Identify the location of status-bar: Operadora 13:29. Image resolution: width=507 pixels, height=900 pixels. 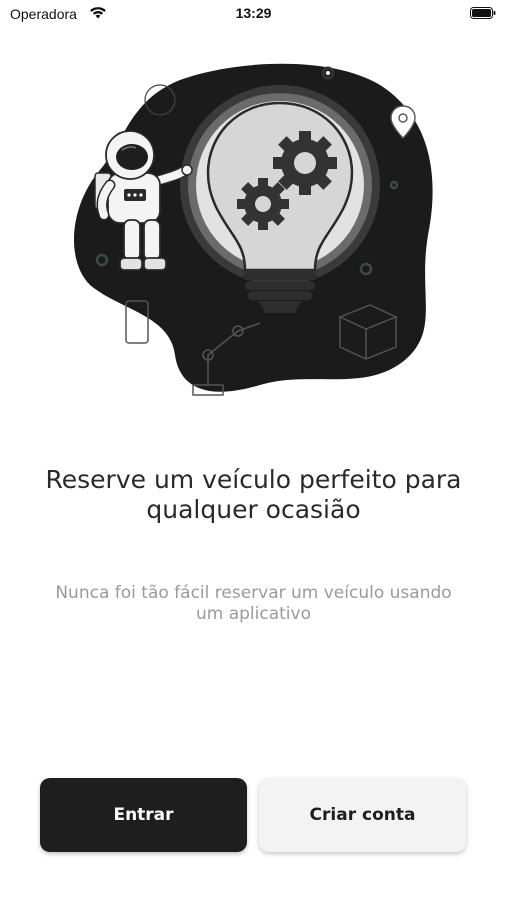
(253, 15).